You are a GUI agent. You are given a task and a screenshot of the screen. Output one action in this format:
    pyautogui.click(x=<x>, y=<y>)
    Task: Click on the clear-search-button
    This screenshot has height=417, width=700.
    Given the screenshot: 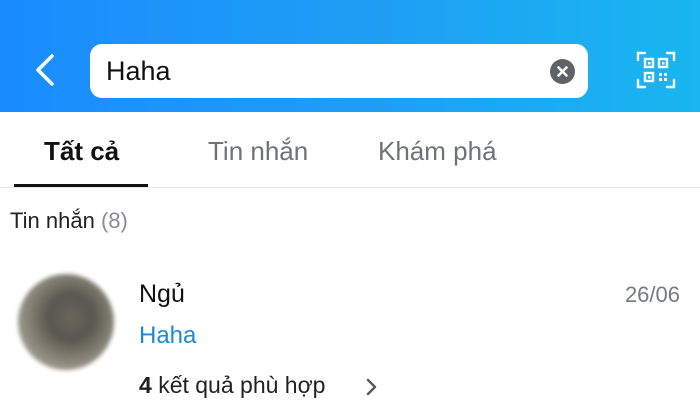 What is the action you would take?
    pyautogui.click(x=562, y=71)
    